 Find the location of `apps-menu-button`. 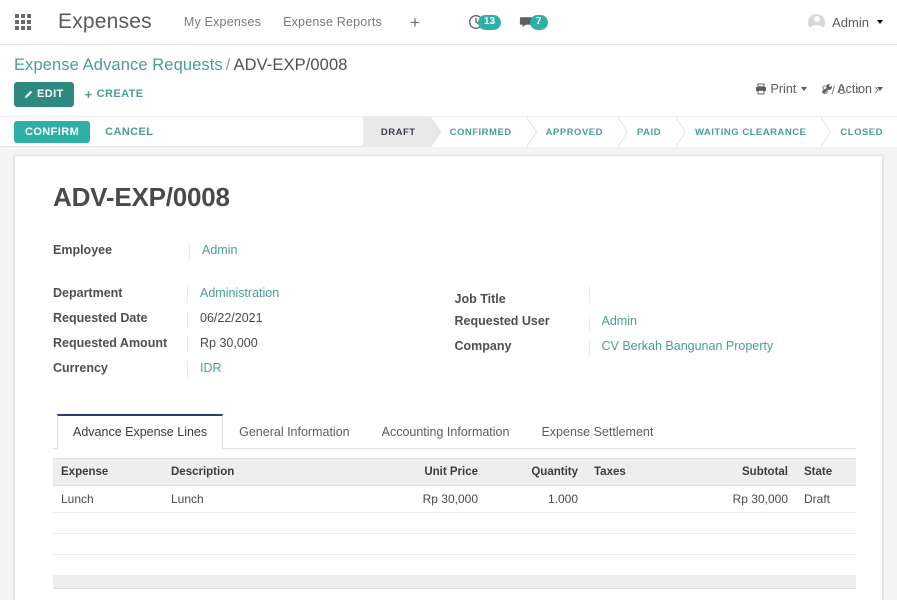

apps-menu-button is located at coordinates (23, 22).